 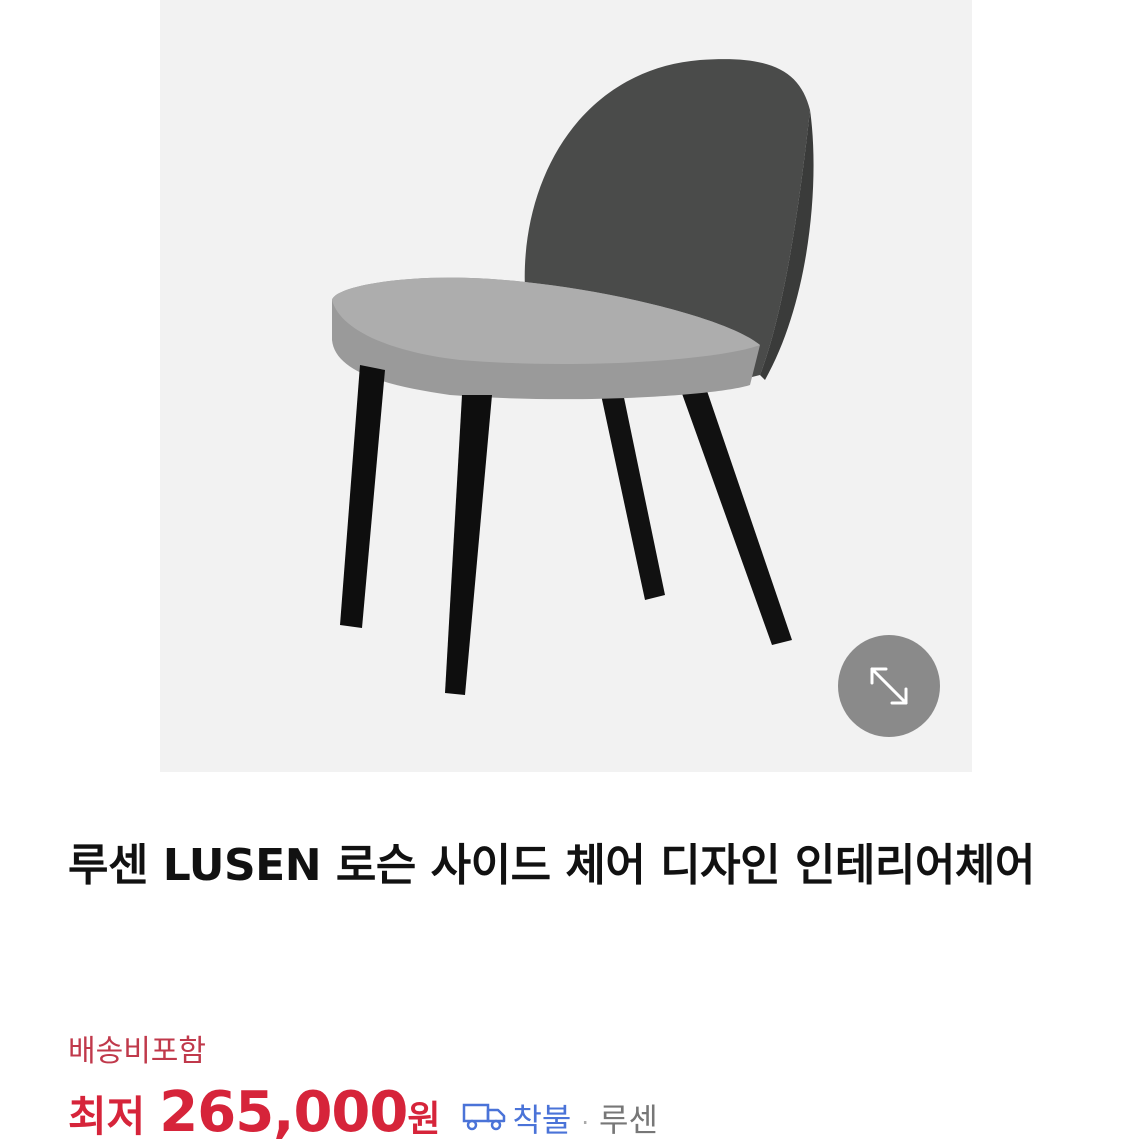 What do you see at coordinates (424, 1119) in the screenshot?
I see `price-unit: 원` at bounding box center [424, 1119].